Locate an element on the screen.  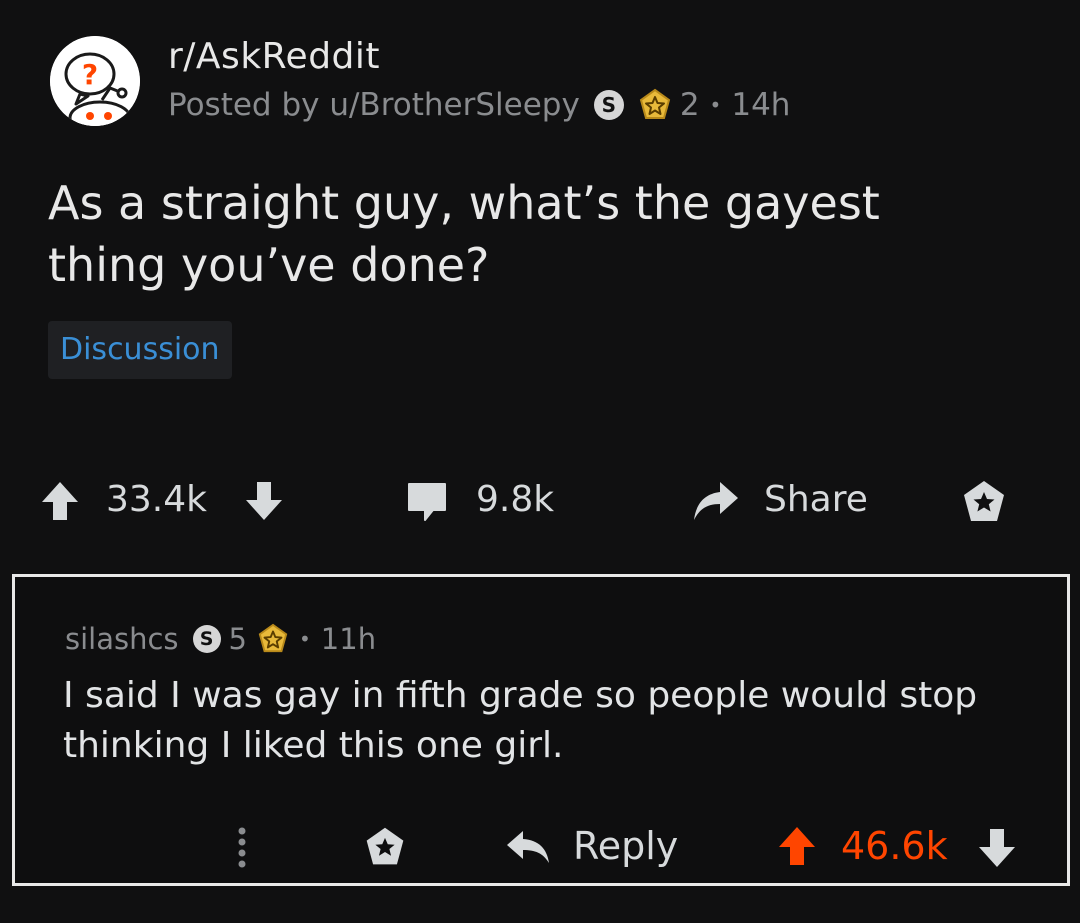
post-upvote-count: 33.4k is located at coordinates (157, 499).